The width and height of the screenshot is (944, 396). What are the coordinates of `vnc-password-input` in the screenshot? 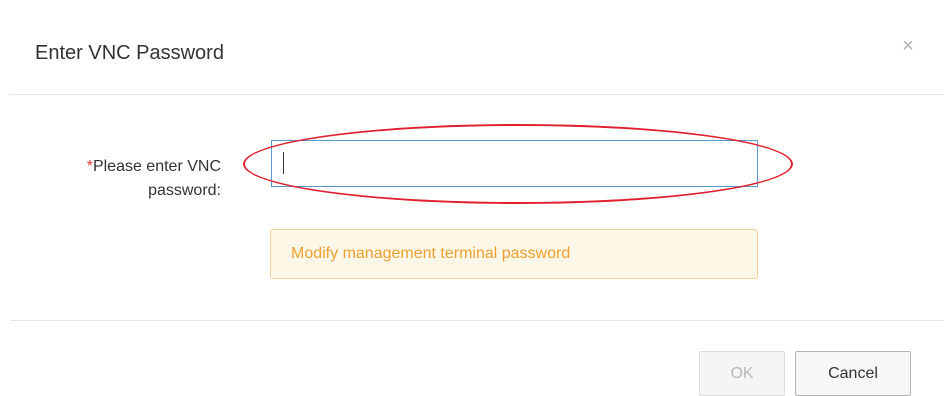 It's located at (514, 163).